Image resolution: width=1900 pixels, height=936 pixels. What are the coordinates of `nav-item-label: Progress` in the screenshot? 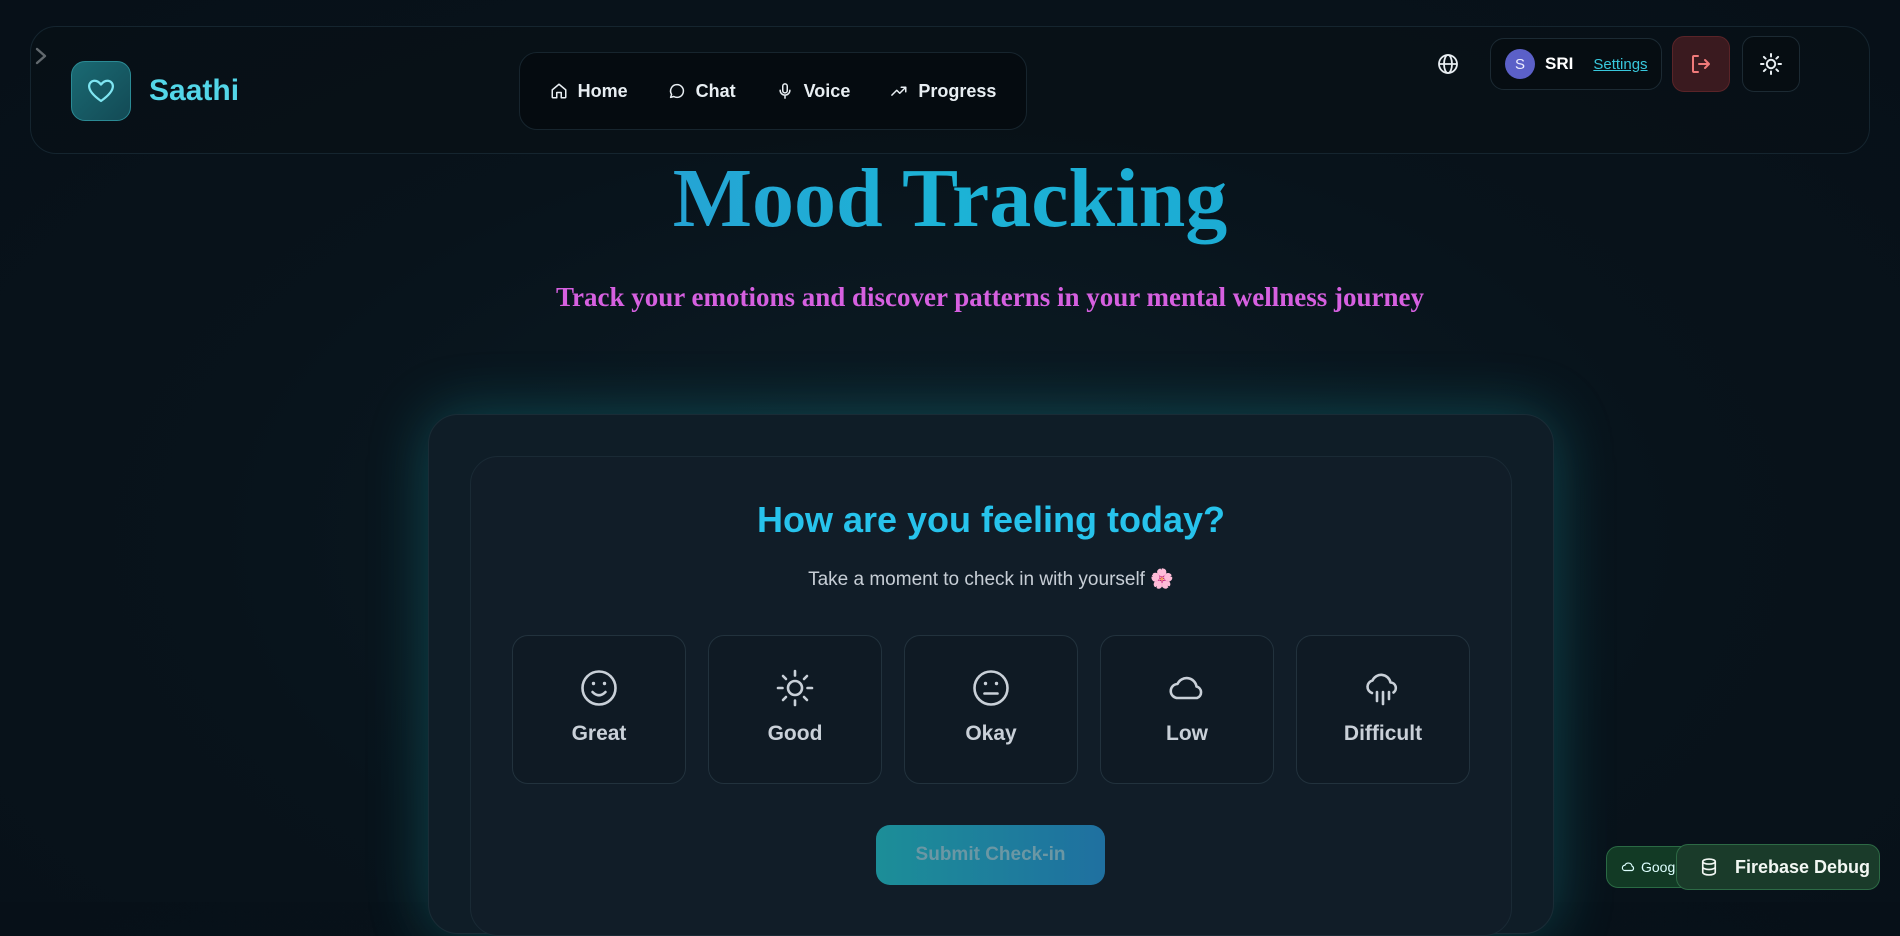 It's located at (957, 90).